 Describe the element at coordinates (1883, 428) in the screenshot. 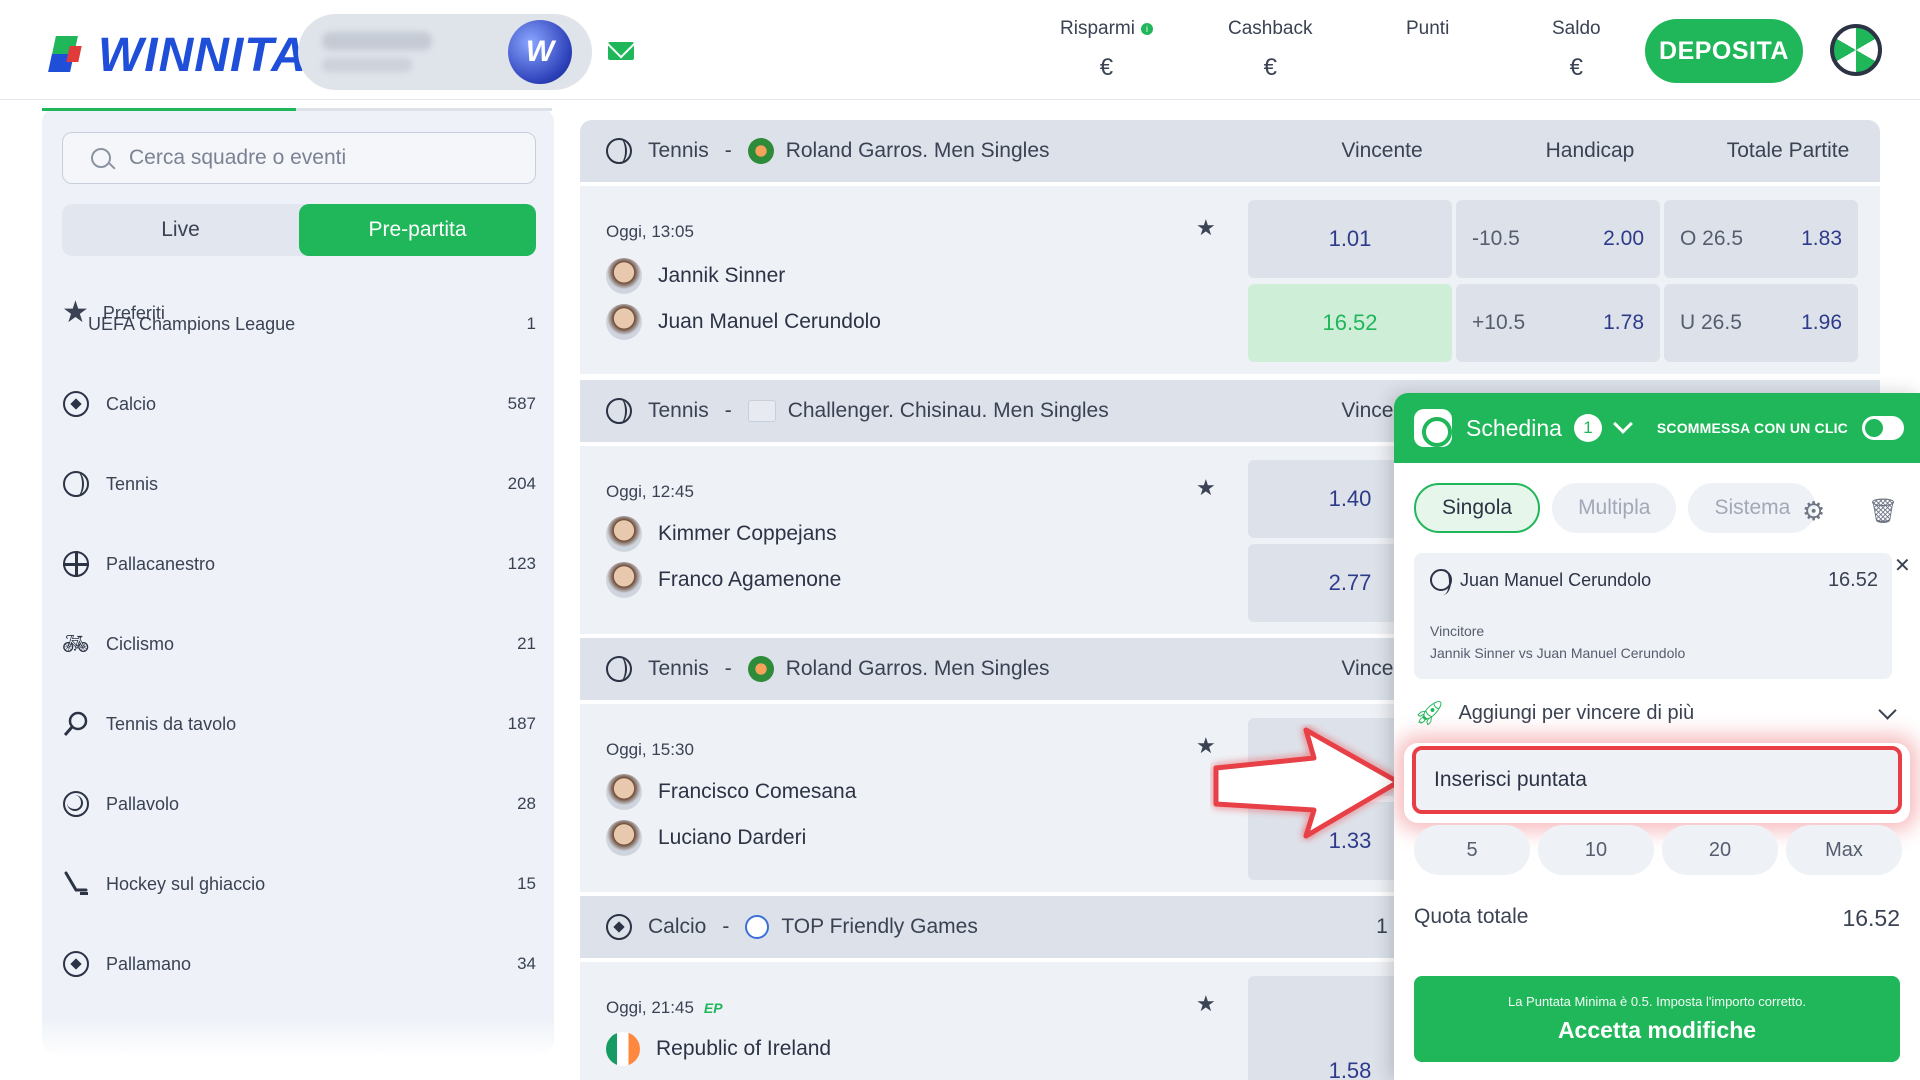

I see `one-click-toggle` at that location.